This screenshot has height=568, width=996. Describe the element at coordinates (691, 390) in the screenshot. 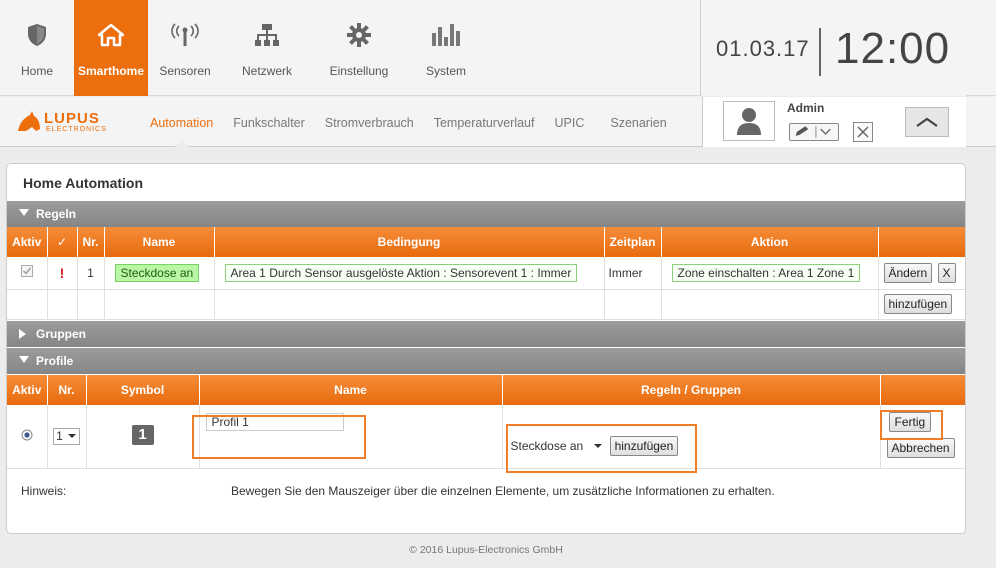

I see `col-regeln-gruppen: Regeln / Gruppen` at that location.